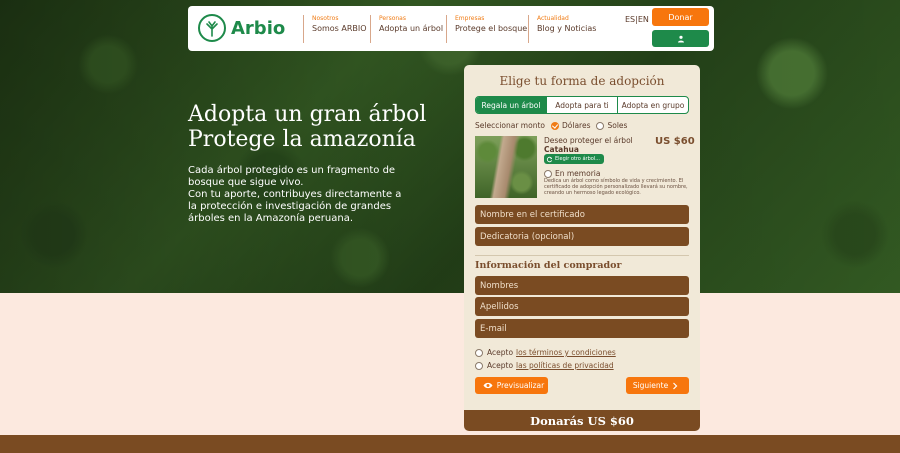  Describe the element at coordinates (650, 385) in the screenshot. I see `next-label: Siguiente` at that location.